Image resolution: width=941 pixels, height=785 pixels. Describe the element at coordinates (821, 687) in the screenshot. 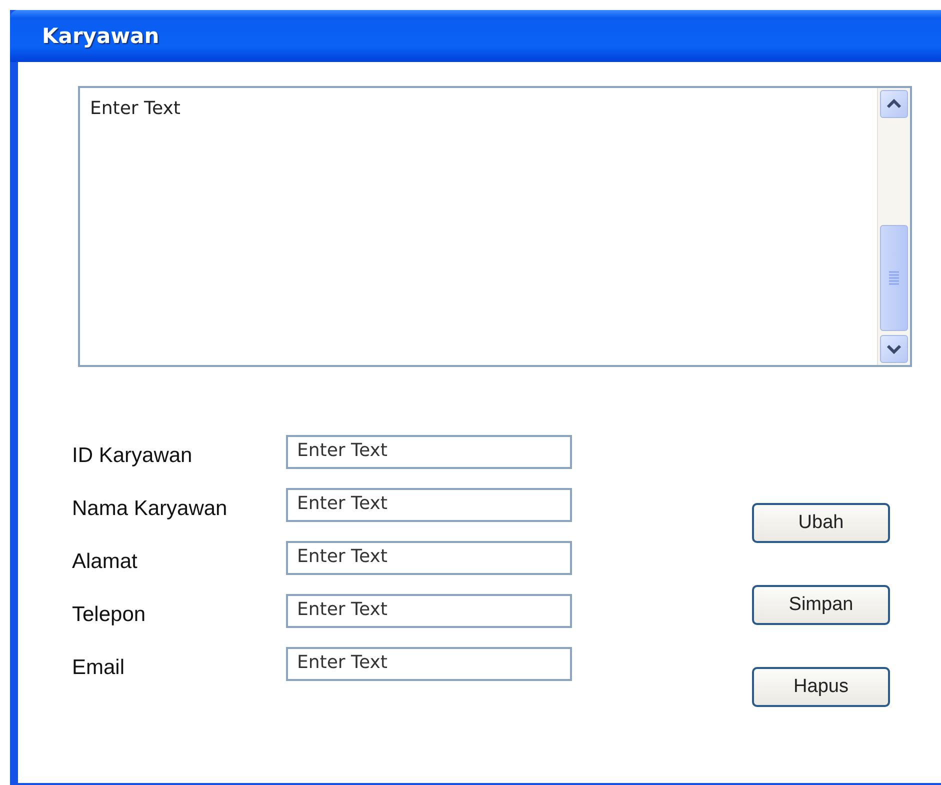

I see `action-button: Hapus` at that location.